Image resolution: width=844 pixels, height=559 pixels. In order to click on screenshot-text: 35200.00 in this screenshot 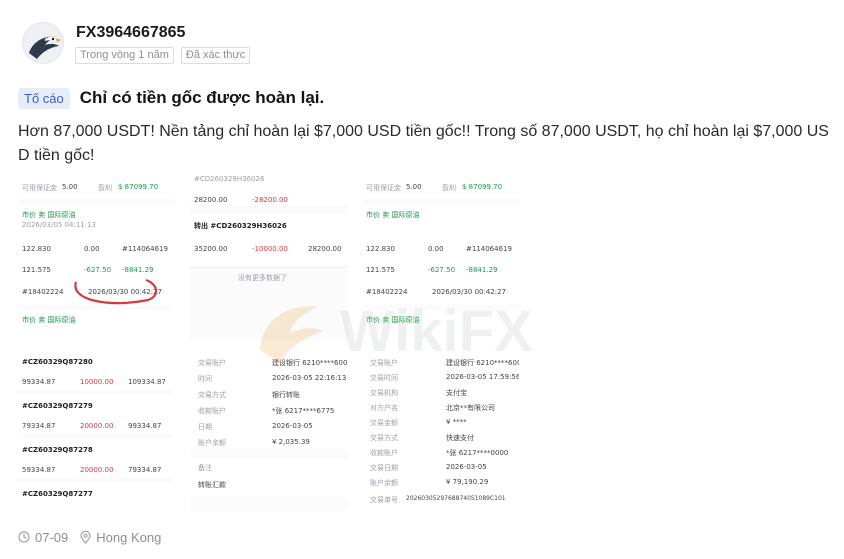, I will do `click(211, 249)`.